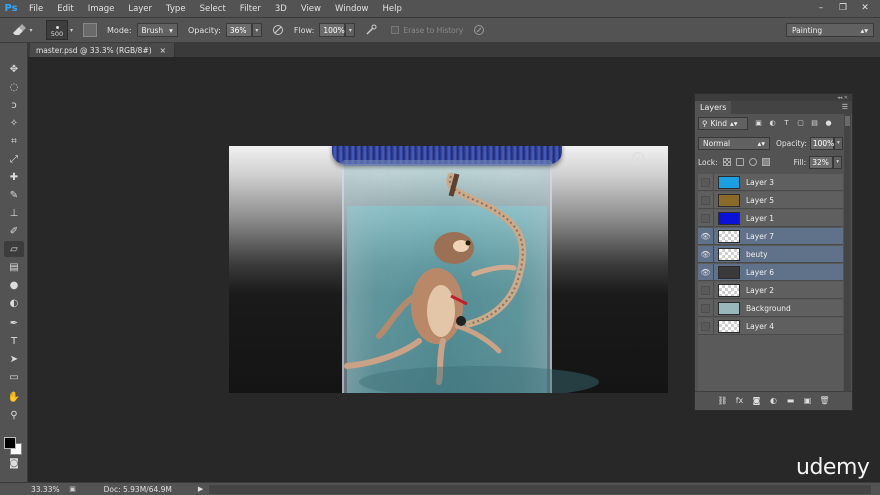 The height and width of the screenshot is (495, 880). I want to click on layer-row: 👁 beuty, so click(770, 254).